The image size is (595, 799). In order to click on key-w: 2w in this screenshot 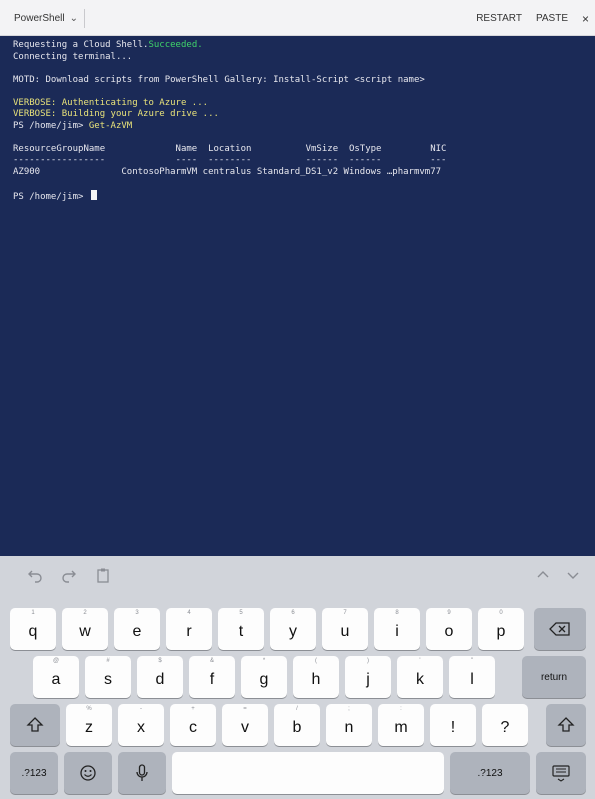, I will do `click(85, 629)`.